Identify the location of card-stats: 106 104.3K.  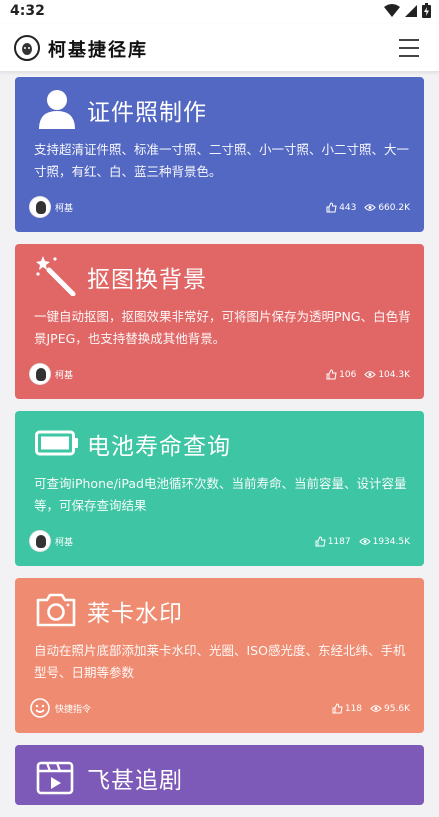
(368, 374).